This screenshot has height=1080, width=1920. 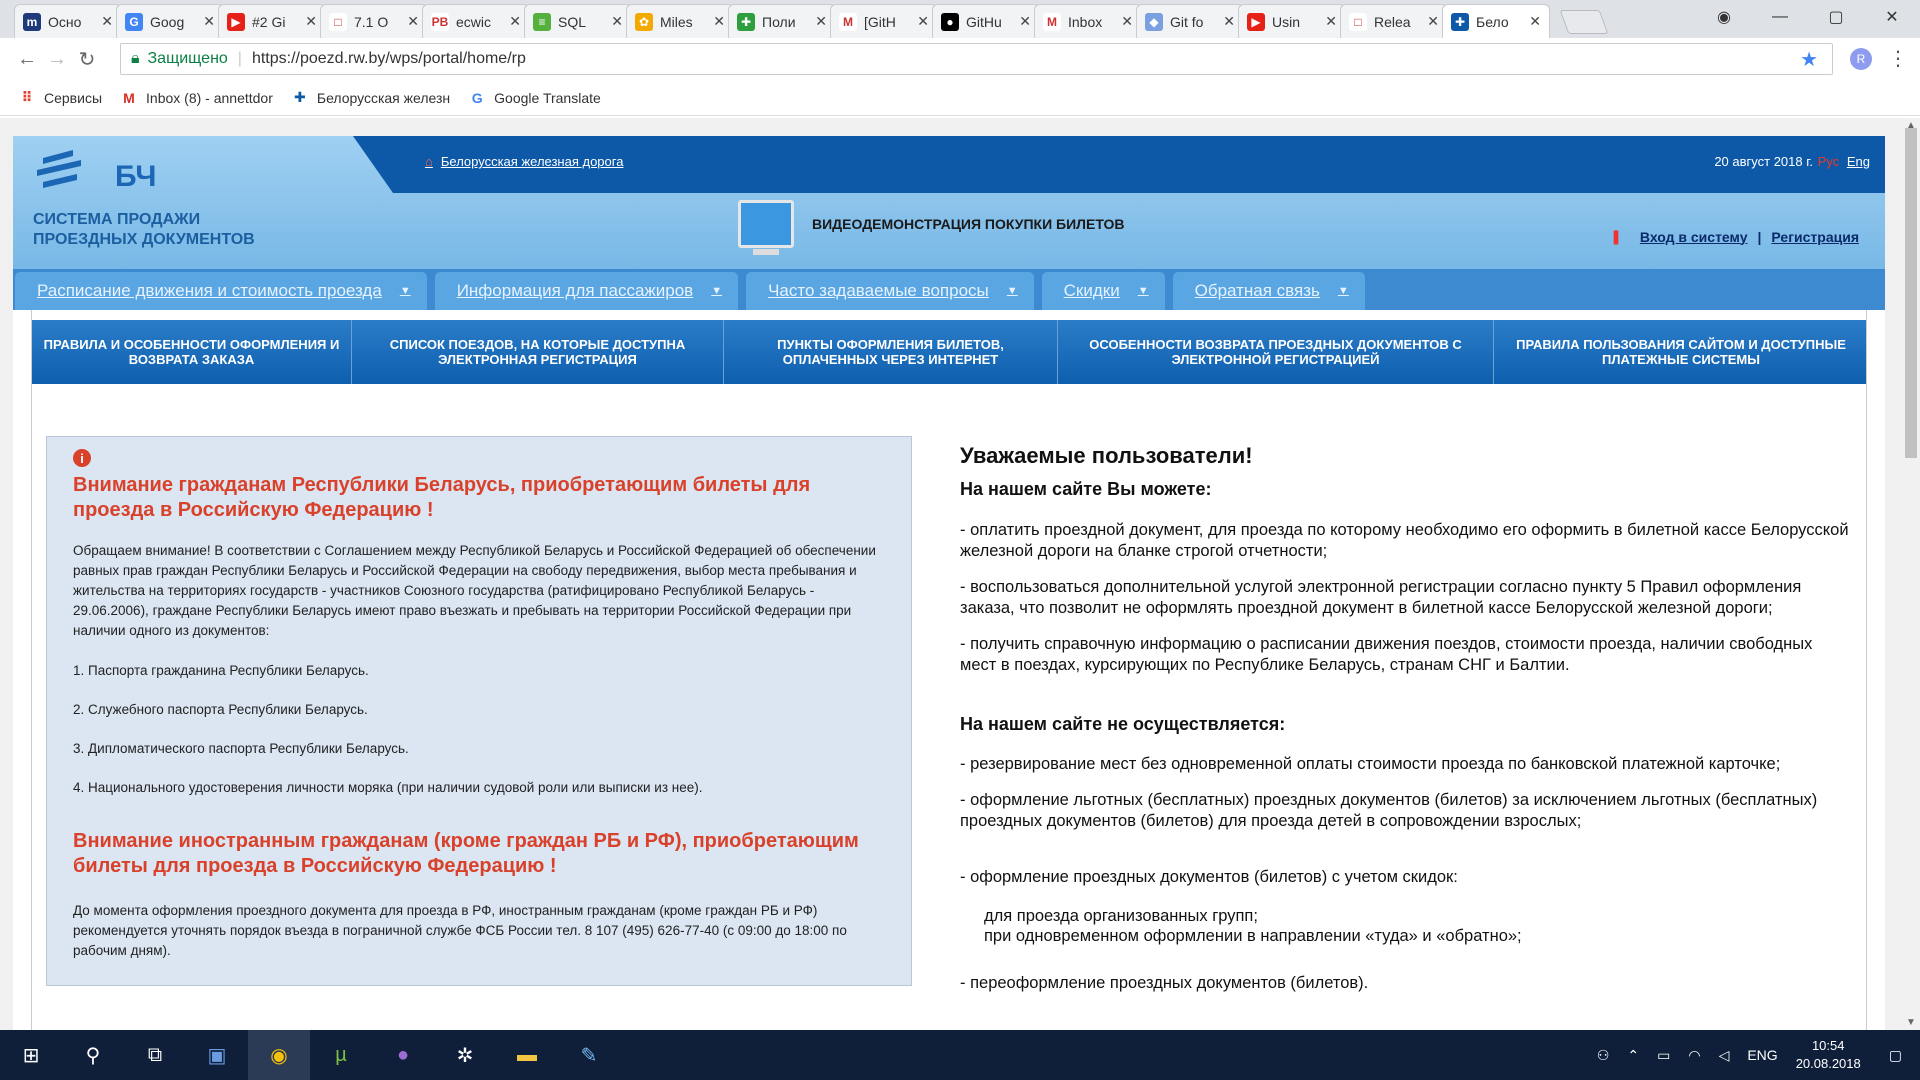 I want to click on nav-schedule: Расписание движения и стоимость проезда ▼, so click(x=221, y=291).